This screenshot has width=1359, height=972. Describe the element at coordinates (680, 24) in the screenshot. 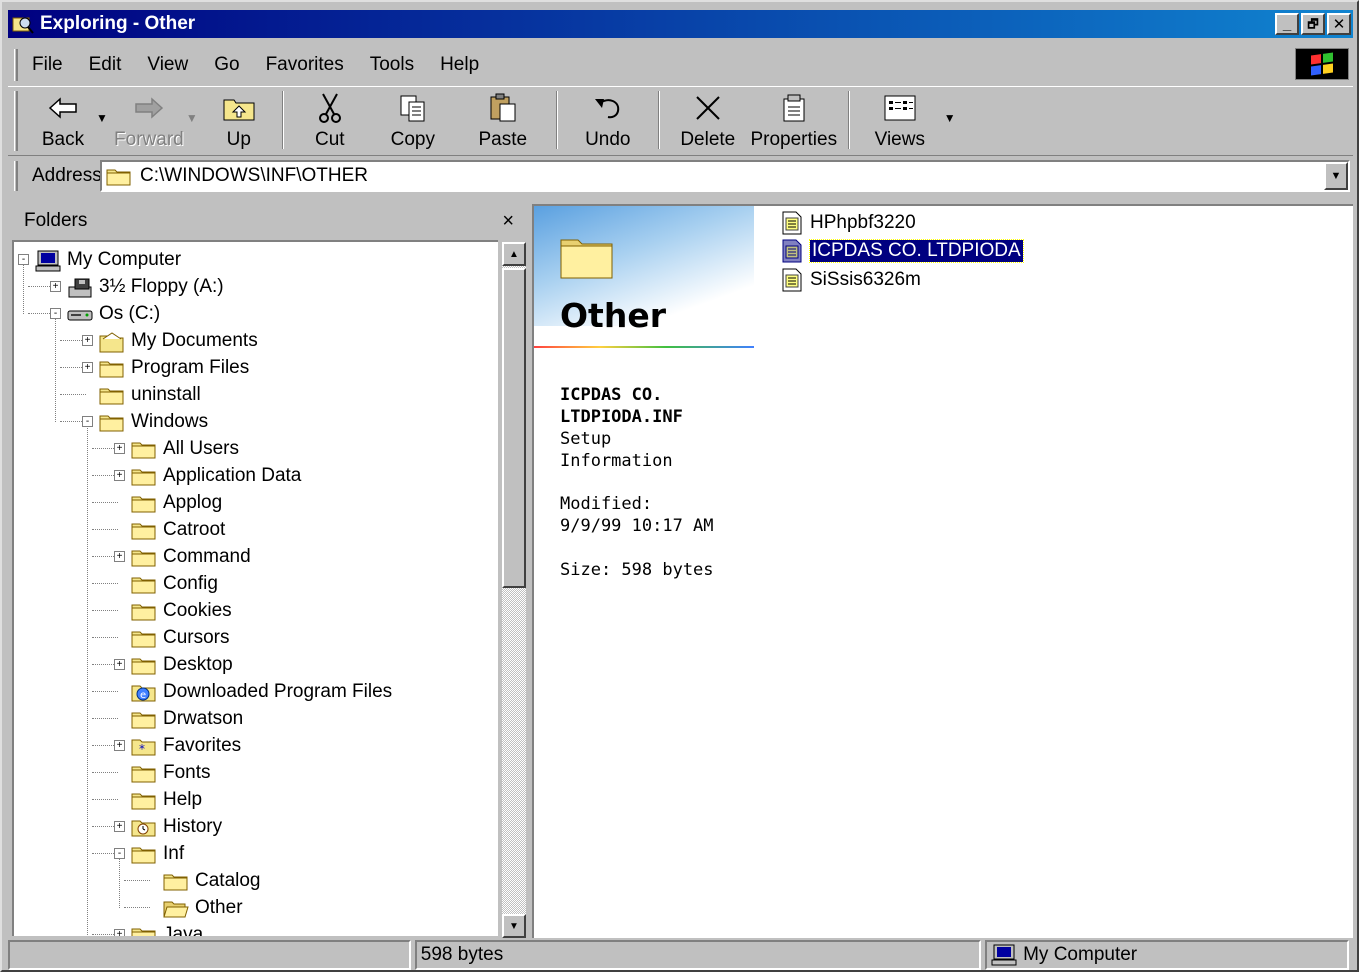

I see `title-bar: Exploring - Other _ 🗗 ✕` at that location.